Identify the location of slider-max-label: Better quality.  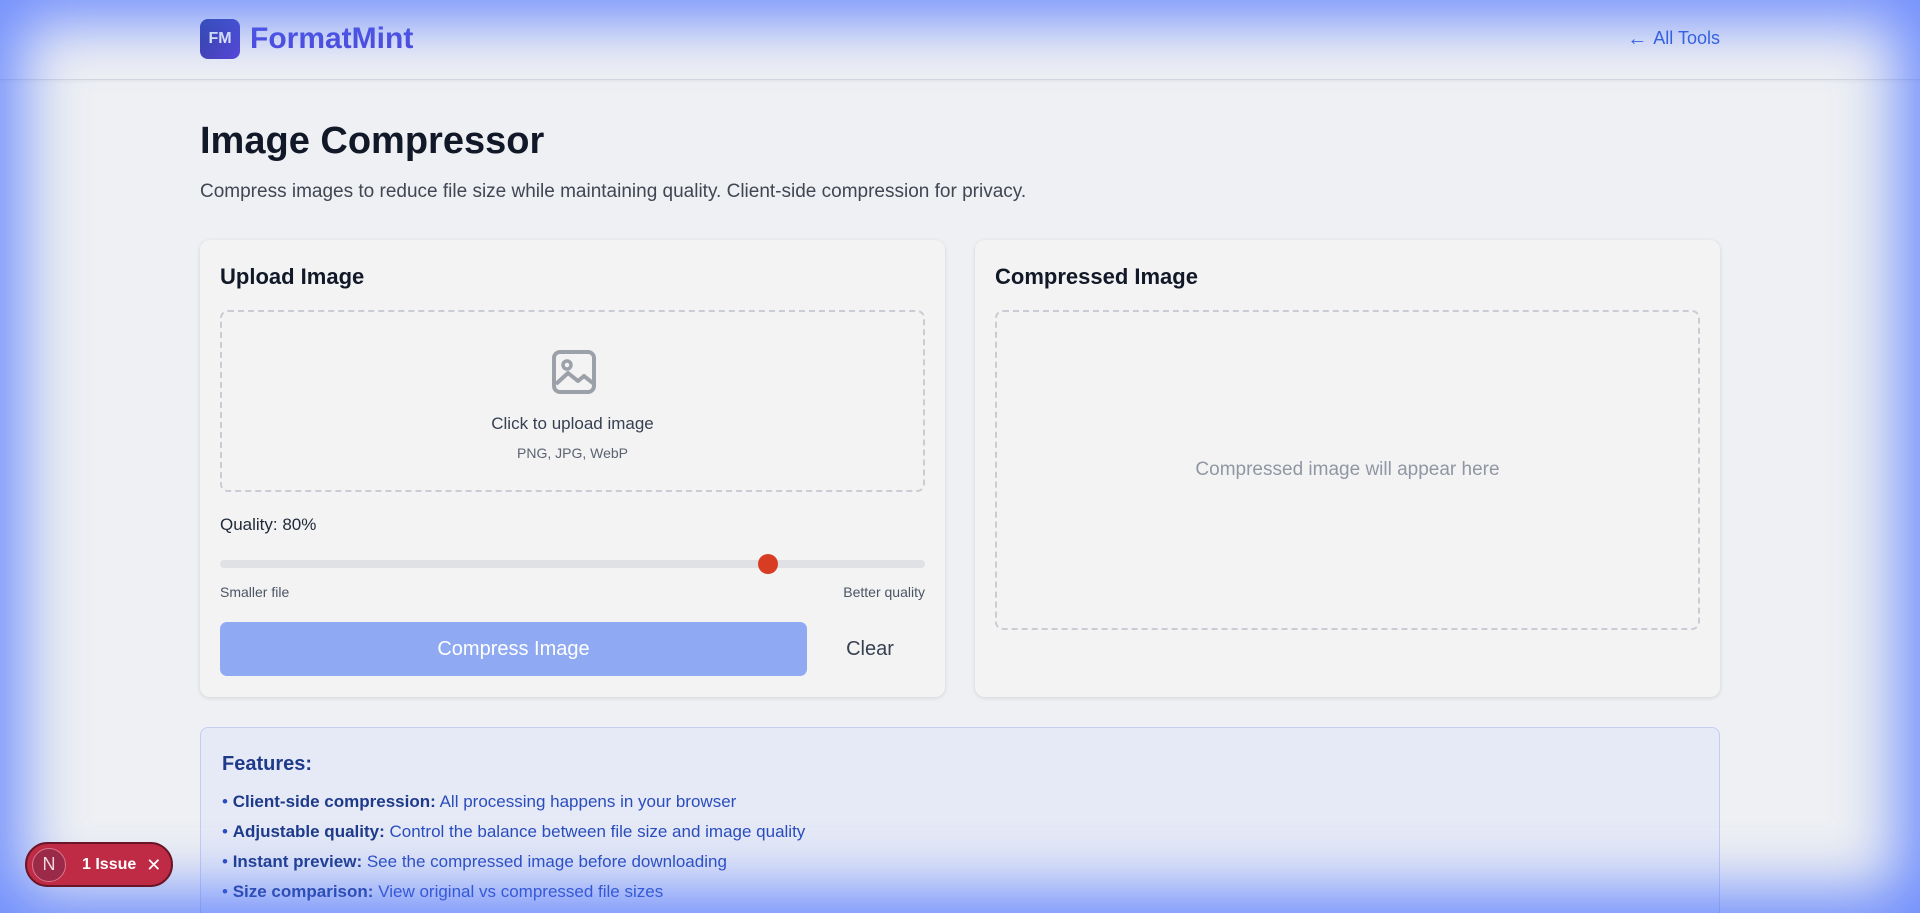
(884, 592).